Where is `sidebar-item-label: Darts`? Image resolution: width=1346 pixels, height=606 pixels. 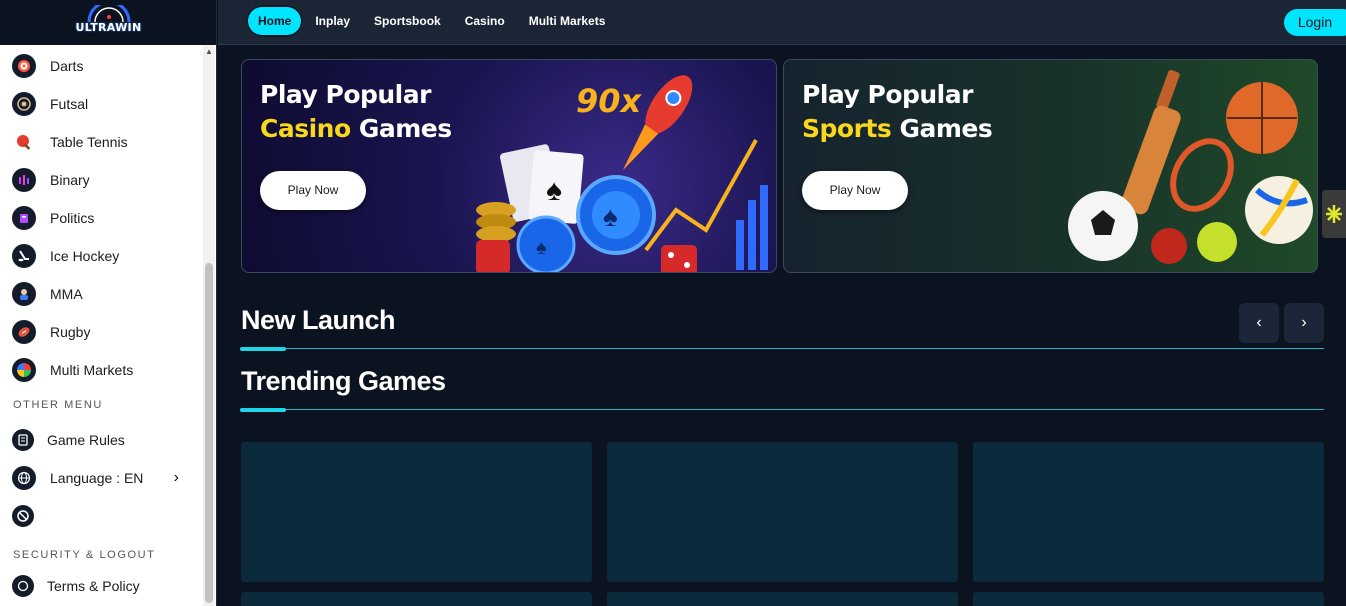
sidebar-item-label: Darts is located at coordinates (67, 66).